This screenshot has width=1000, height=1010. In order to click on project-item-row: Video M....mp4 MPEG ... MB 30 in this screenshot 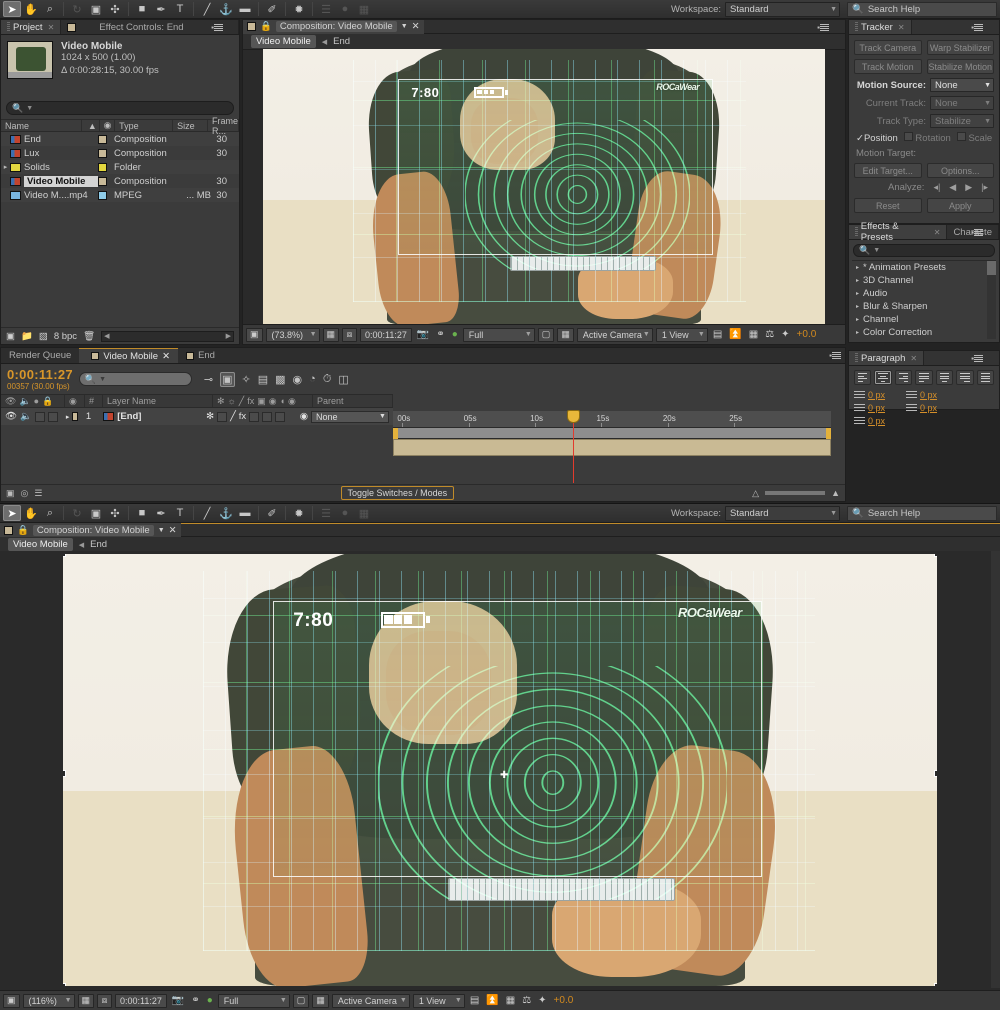, I will do `click(120, 195)`.